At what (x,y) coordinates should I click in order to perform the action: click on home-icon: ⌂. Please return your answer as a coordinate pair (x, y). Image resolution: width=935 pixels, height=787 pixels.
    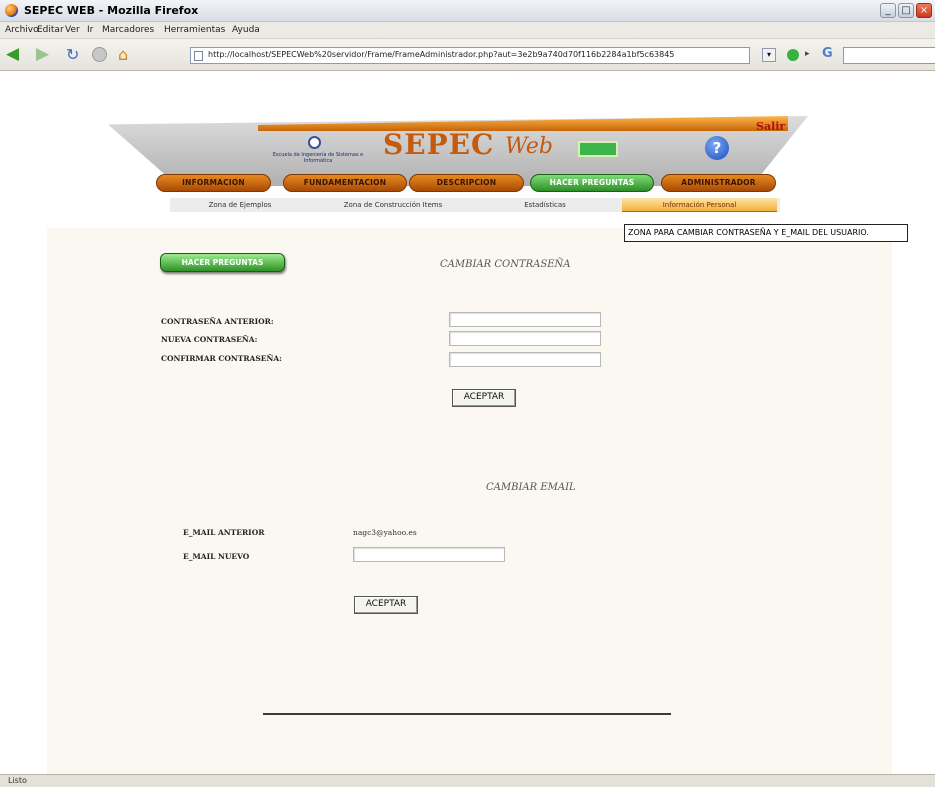
    Looking at the image, I should click on (127, 55).